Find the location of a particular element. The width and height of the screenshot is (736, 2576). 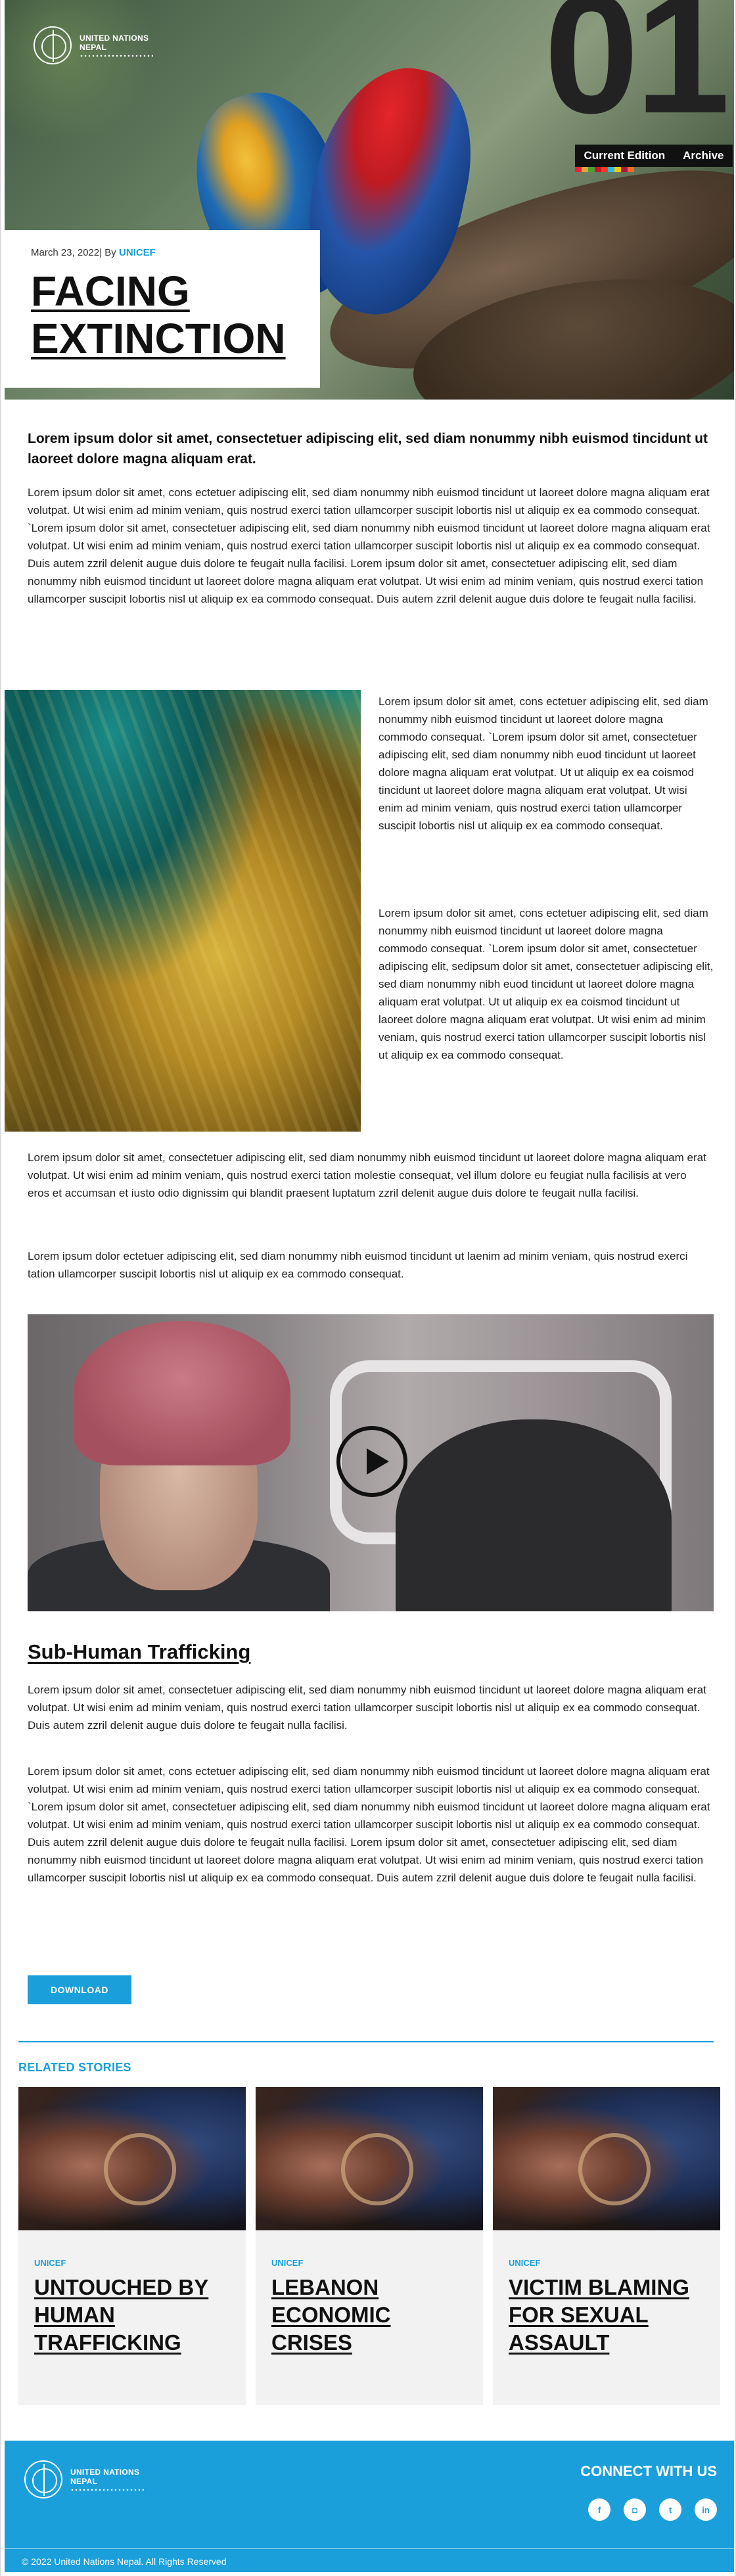

social-links: f ◘ t in is located at coordinates (652, 2509).